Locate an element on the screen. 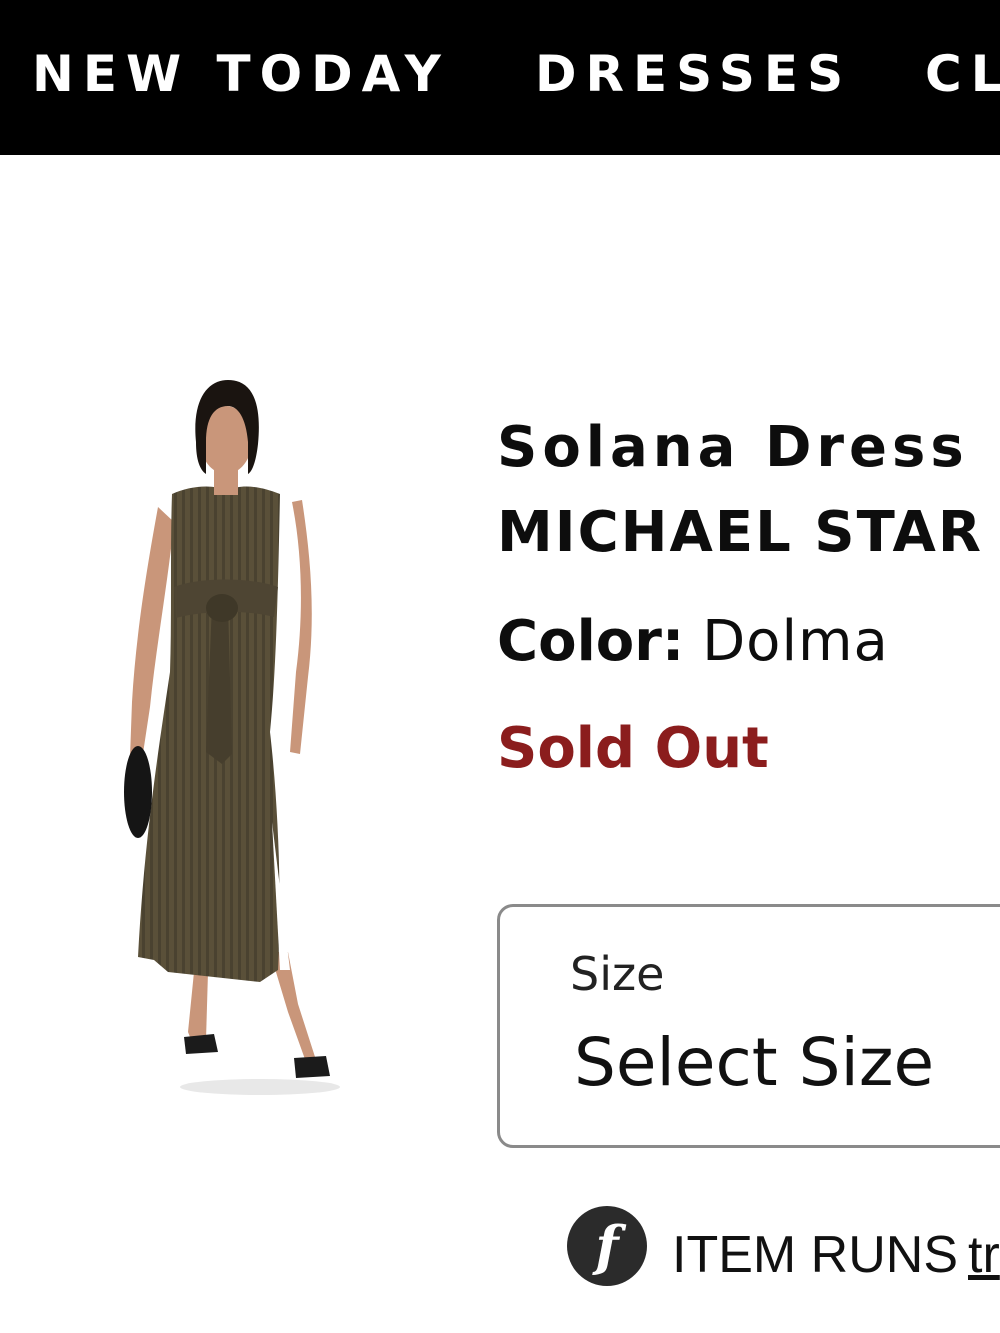 This screenshot has width=1000, height=1333. product-image is located at coordinates (235, 737).